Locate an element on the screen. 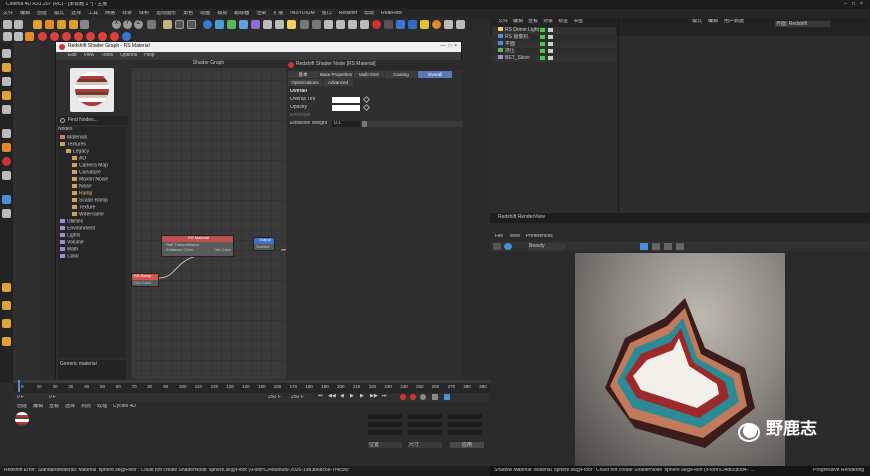 This screenshot has width=870, height=476. menu-item: 运动图形 is located at coordinates (166, 13).